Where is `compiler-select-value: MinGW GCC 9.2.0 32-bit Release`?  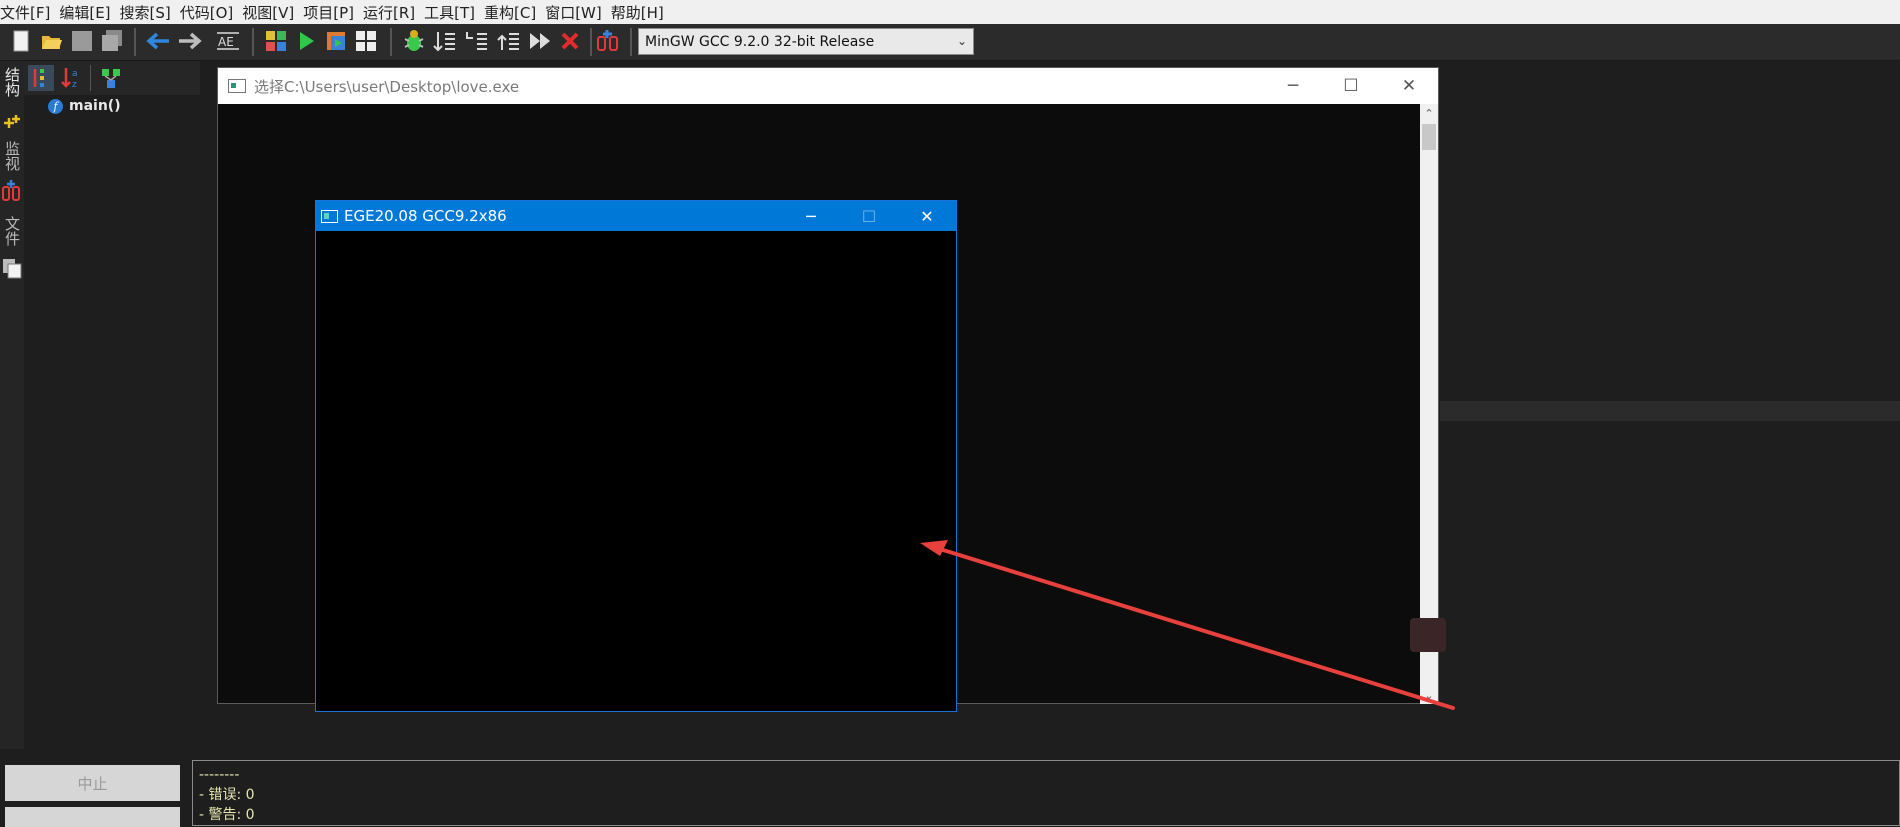
compiler-select-value: MinGW GCC 9.2.0 32-bit Release is located at coordinates (760, 41).